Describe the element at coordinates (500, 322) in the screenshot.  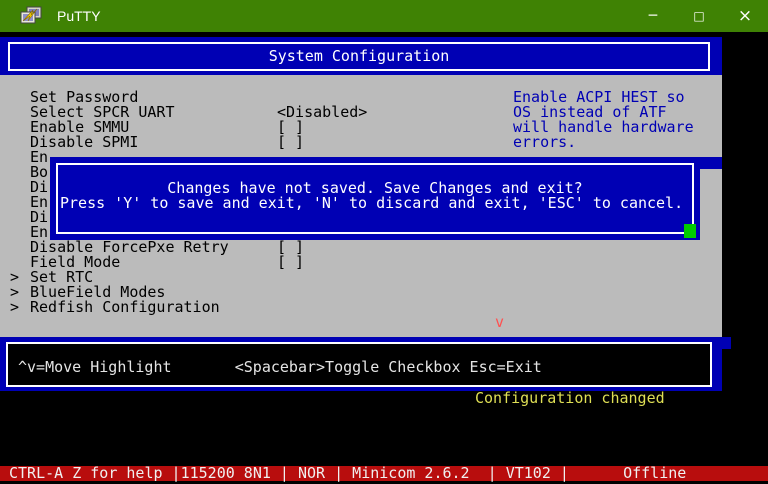
I see `scroll-down-indicator: v` at that location.